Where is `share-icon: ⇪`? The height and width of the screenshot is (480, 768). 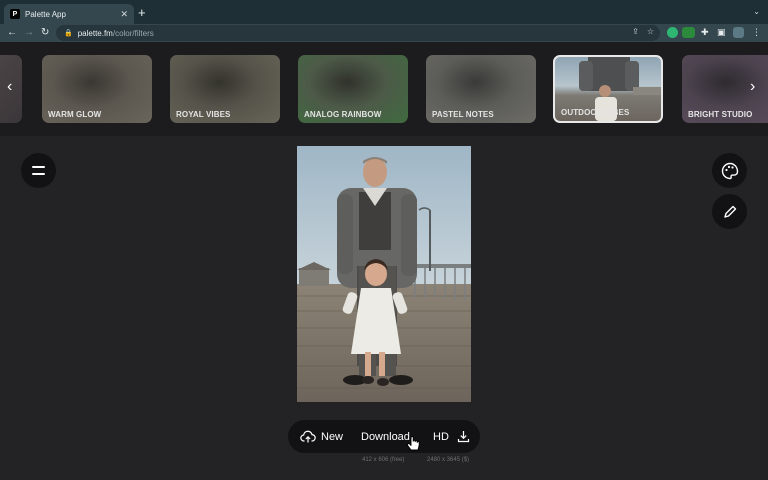 share-icon: ⇪ is located at coordinates (635, 31).